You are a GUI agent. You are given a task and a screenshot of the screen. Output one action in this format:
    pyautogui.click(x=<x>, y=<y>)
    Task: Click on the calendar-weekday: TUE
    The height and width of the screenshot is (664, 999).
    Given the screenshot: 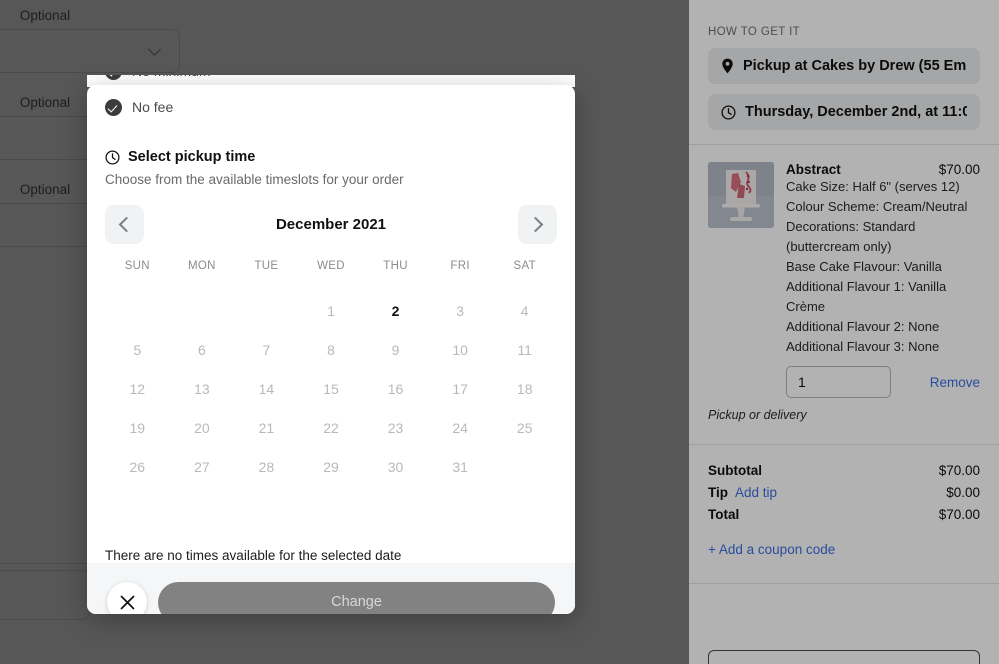 What is the action you would take?
    pyautogui.click(x=266, y=266)
    